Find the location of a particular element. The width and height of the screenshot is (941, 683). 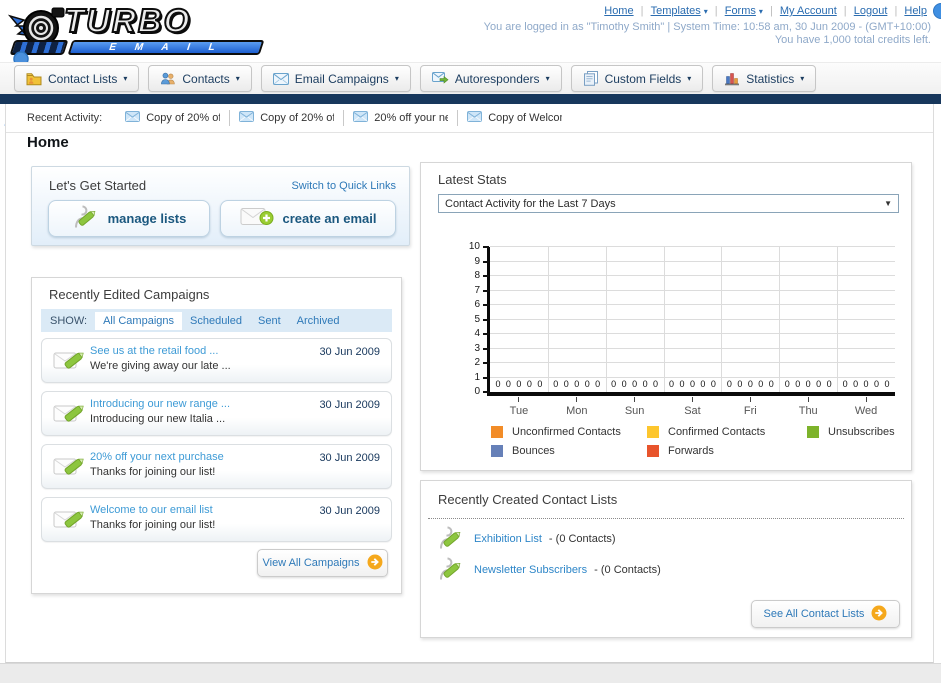

tab-contacts: Contacts ▾ is located at coordinates (200, 78).